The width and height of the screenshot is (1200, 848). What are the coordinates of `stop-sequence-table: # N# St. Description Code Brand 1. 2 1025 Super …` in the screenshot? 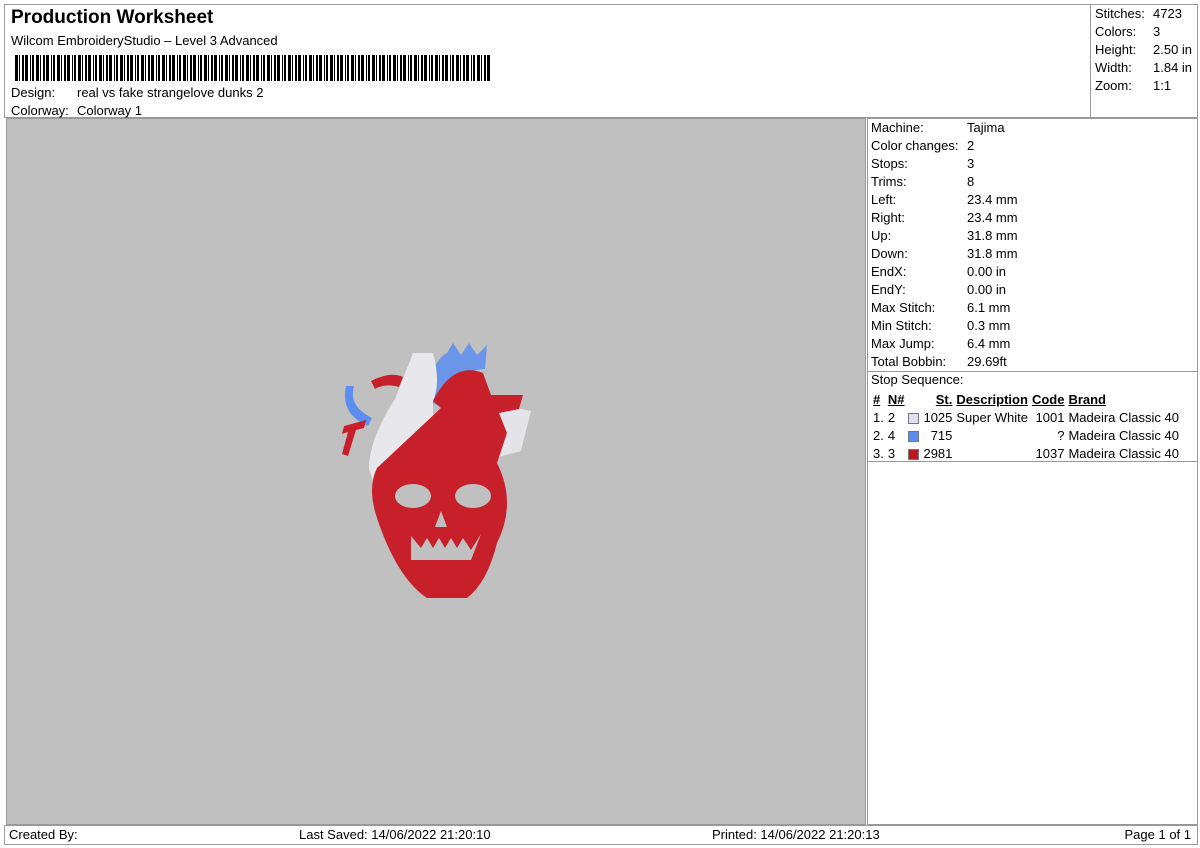 It's located at (1026, 426).